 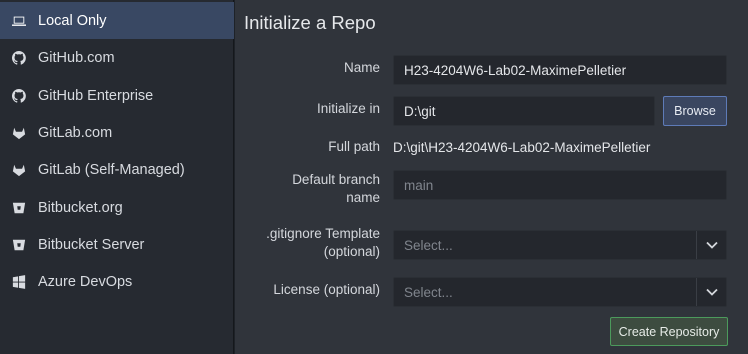 I want to click on page-title: Initialize a Repo, so click(x=310, y=22).